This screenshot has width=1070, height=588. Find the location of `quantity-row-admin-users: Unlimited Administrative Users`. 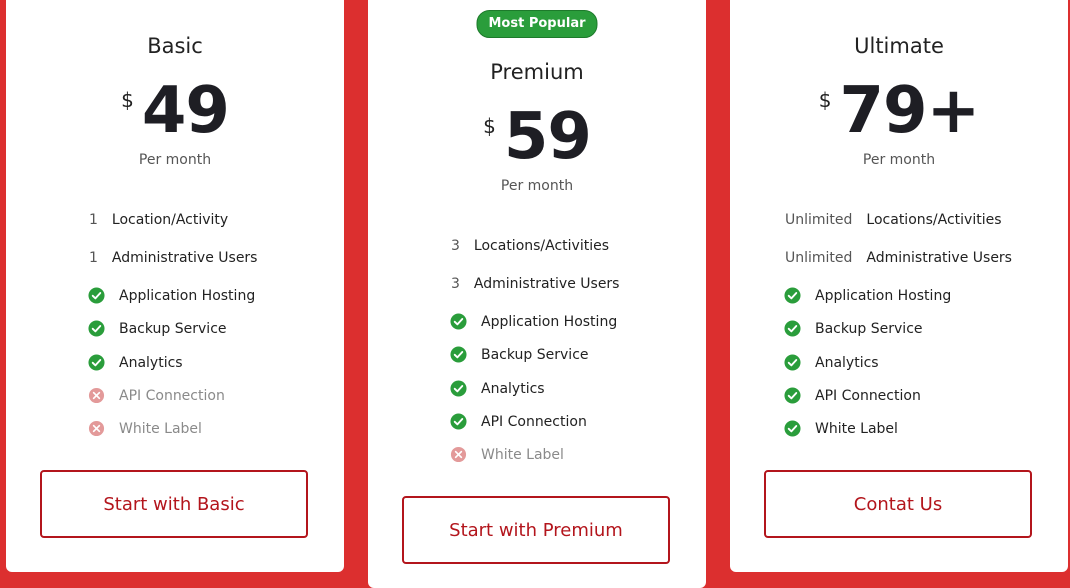

quantity-row-admin-users: Unlimited Administrative Users is located at coordinates (898, 258).